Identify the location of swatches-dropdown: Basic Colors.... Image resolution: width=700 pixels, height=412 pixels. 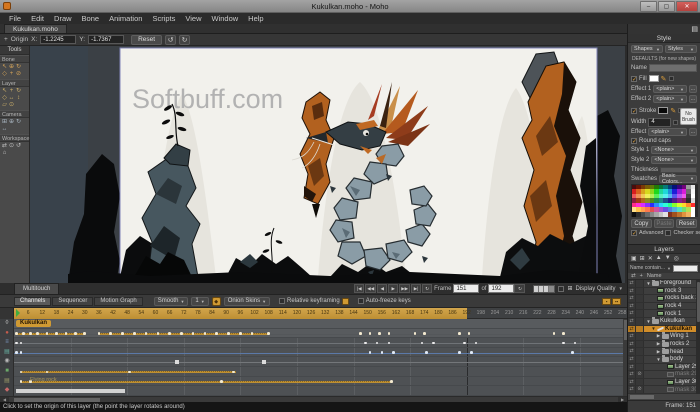
(678, 179).